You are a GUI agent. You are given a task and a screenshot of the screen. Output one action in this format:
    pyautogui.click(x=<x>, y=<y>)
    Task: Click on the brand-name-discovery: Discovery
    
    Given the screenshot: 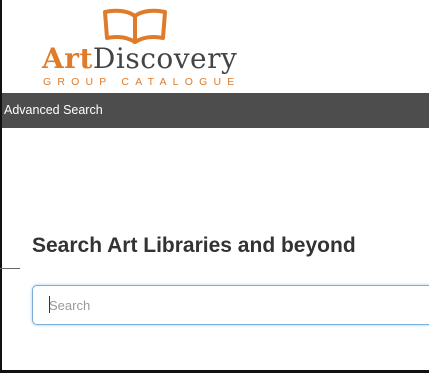 What is the action you would take?
    pyautogui.click(x=165, y=58)
    